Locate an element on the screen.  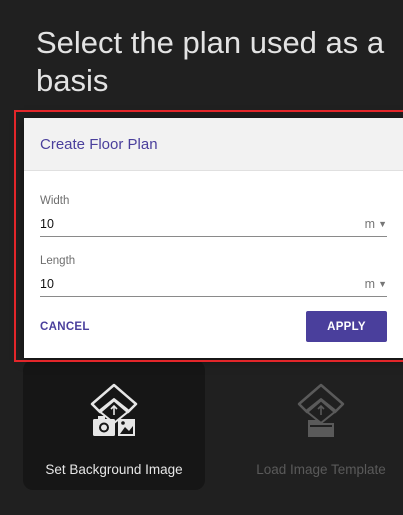
width-unit-select: m ▼ is located at coordinates (376, 224).